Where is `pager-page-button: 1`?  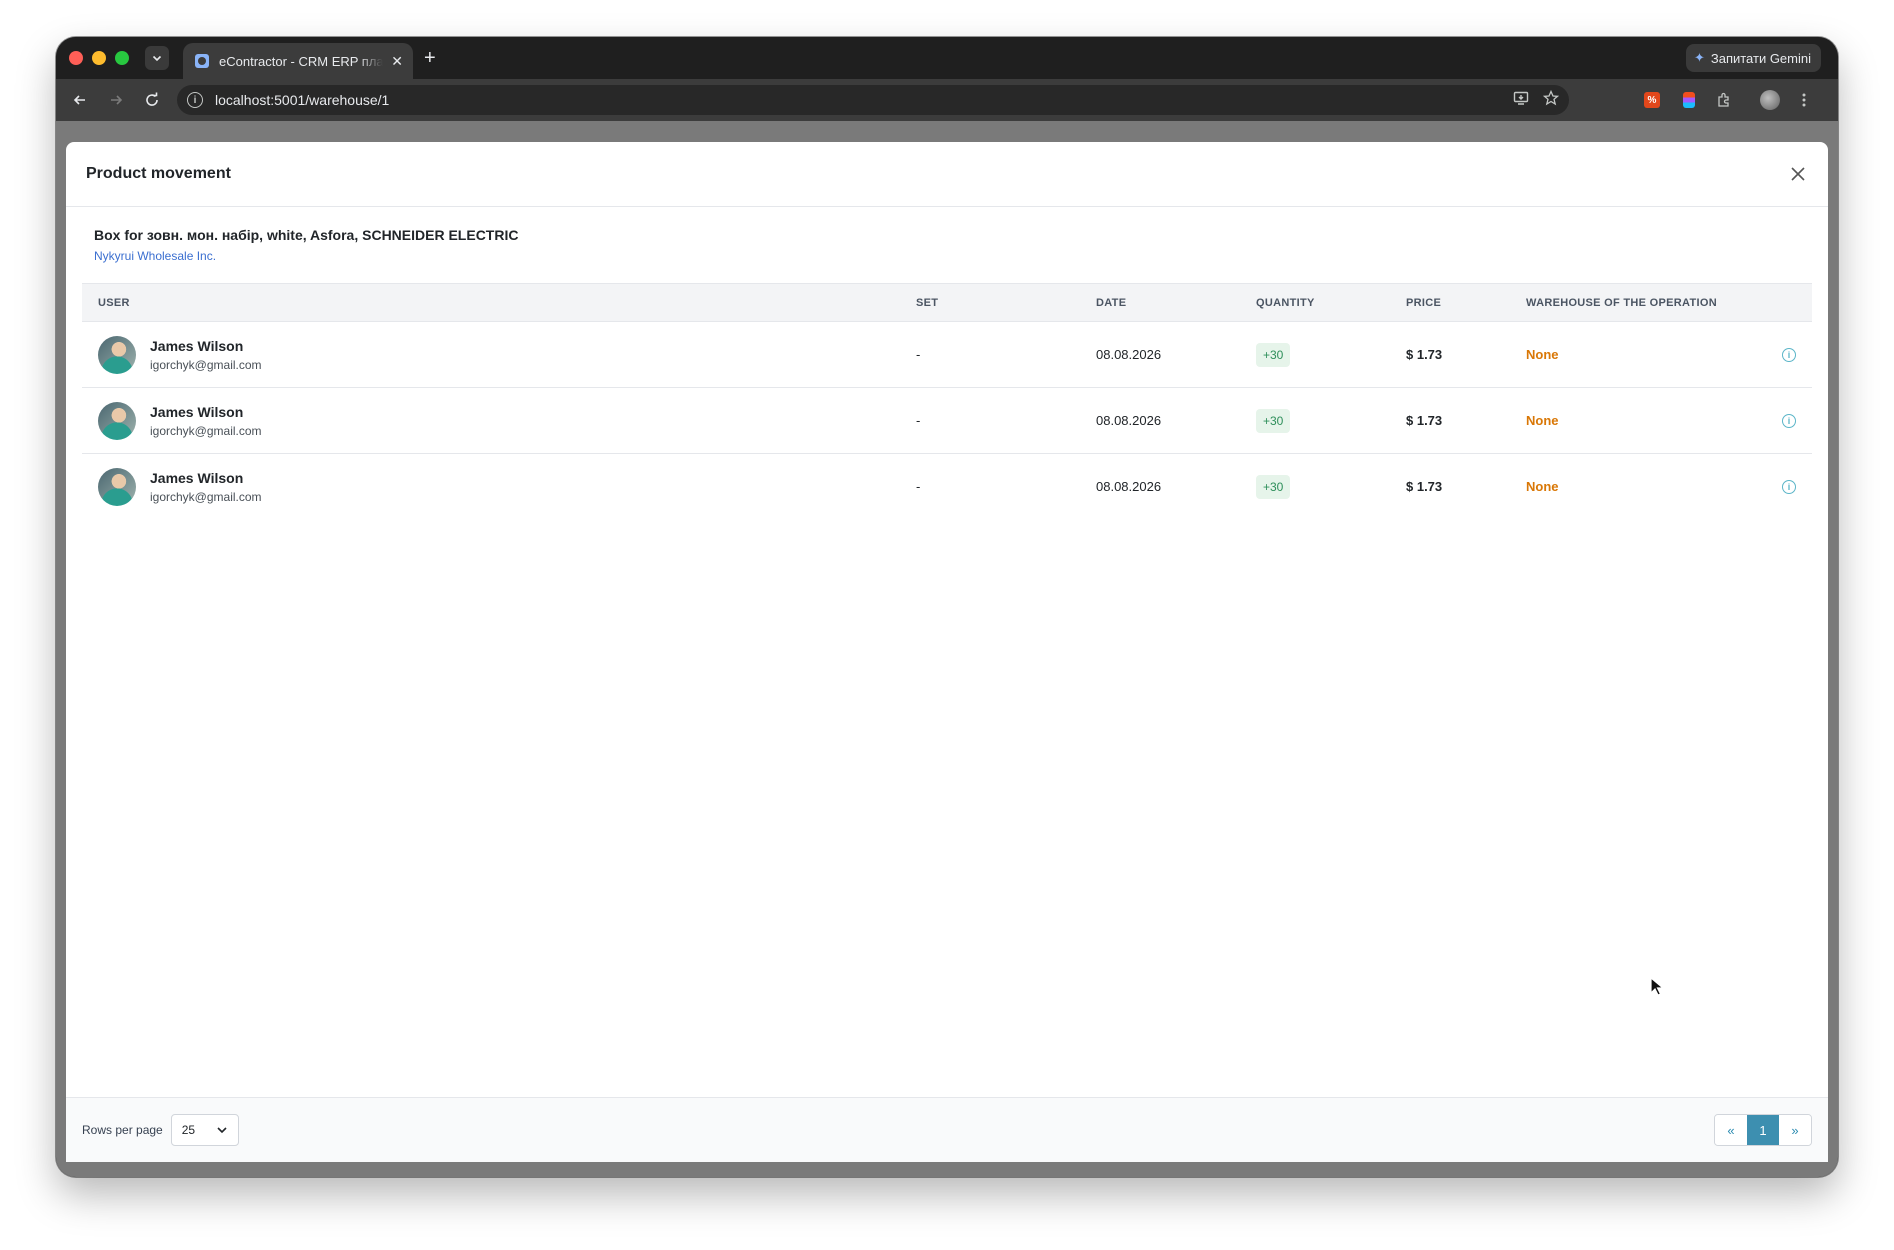 pager-page-button: 1 is located at coordinates (1763, 1130).